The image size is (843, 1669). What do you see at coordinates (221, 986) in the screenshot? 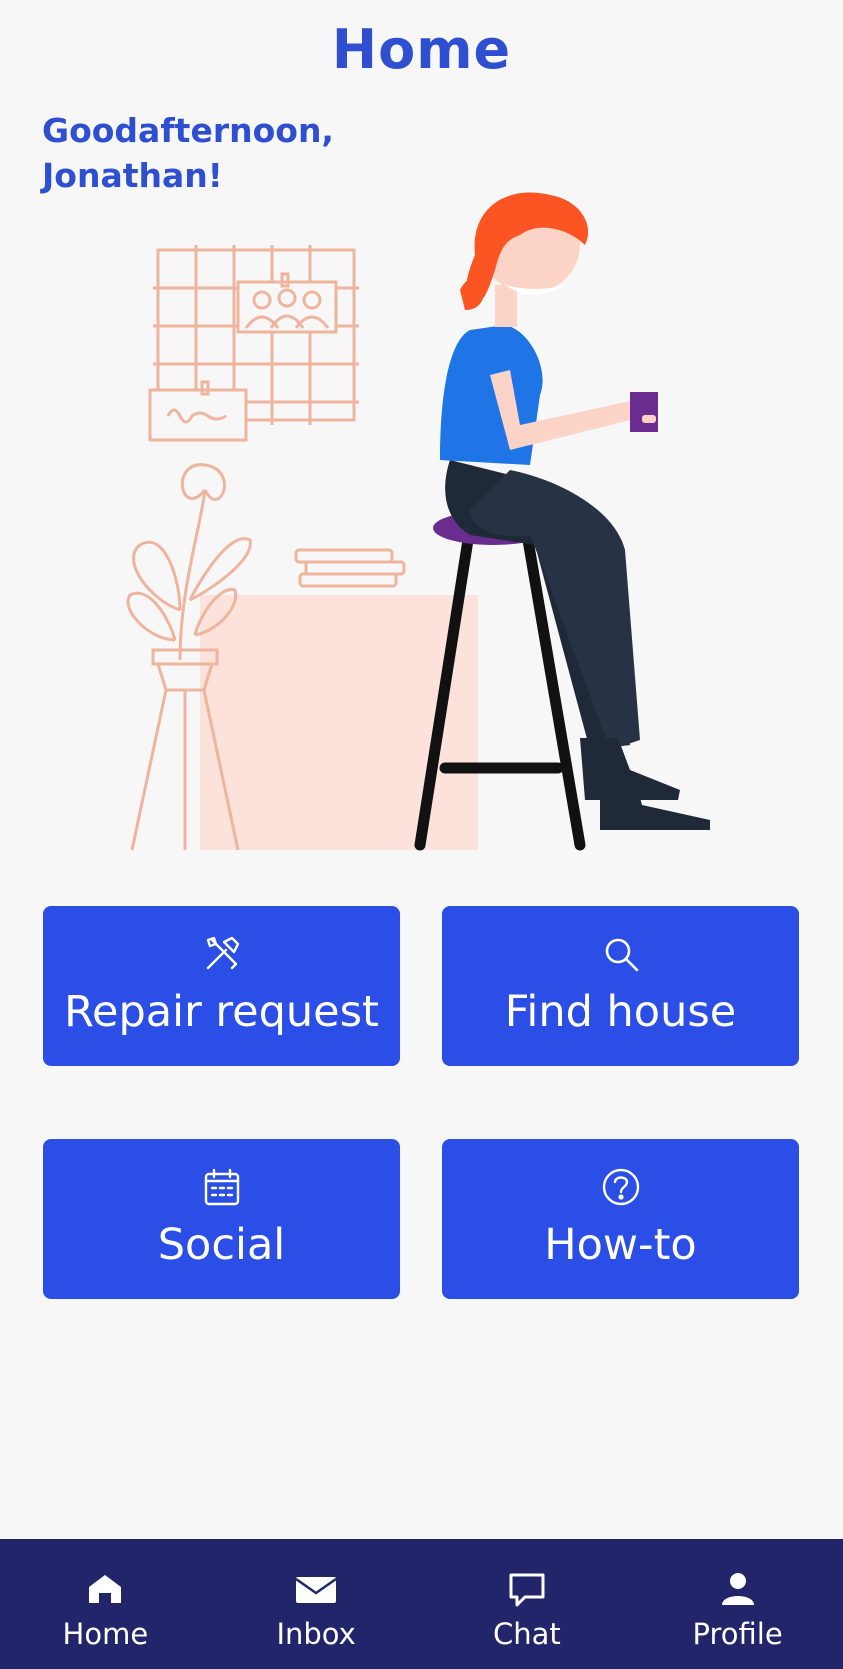
I see `repair-request-button: Repair request` at bounding box center [221, 986].